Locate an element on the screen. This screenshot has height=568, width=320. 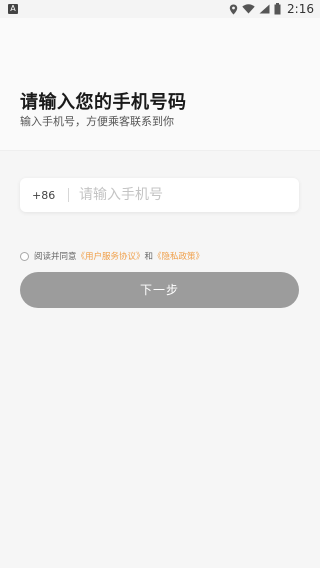
agreement-row: 阅读并同意 《用户服务协议》 和 《隐私政策》 is located at coordinates (112, 256).